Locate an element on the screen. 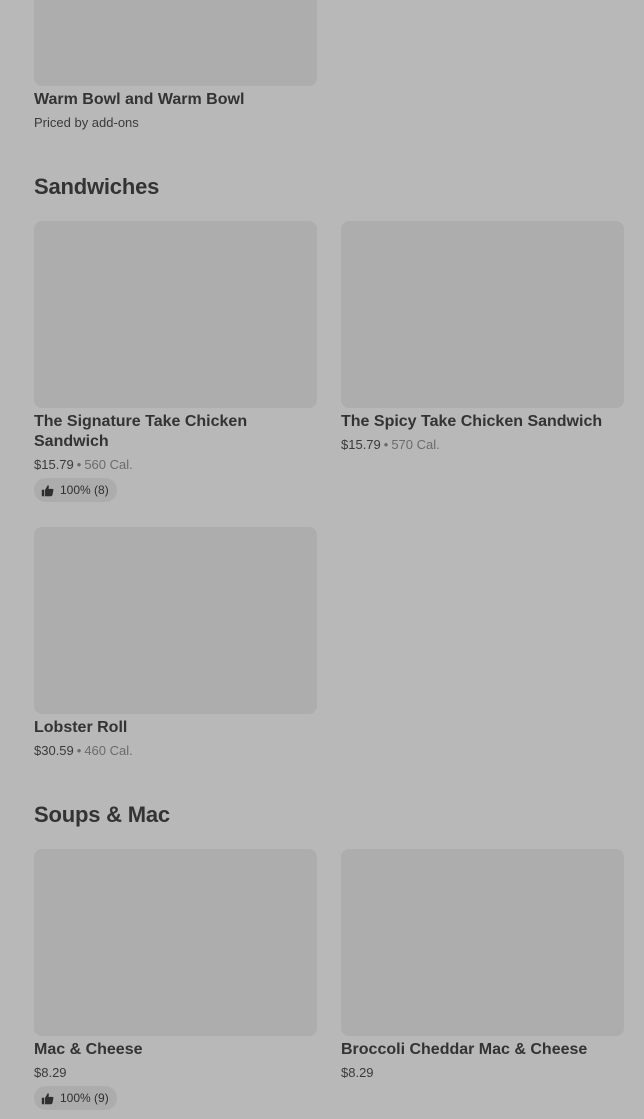  item-meta-lobster-roll: $30.59 • 460 Cal. is located at coordinates (83, 751).